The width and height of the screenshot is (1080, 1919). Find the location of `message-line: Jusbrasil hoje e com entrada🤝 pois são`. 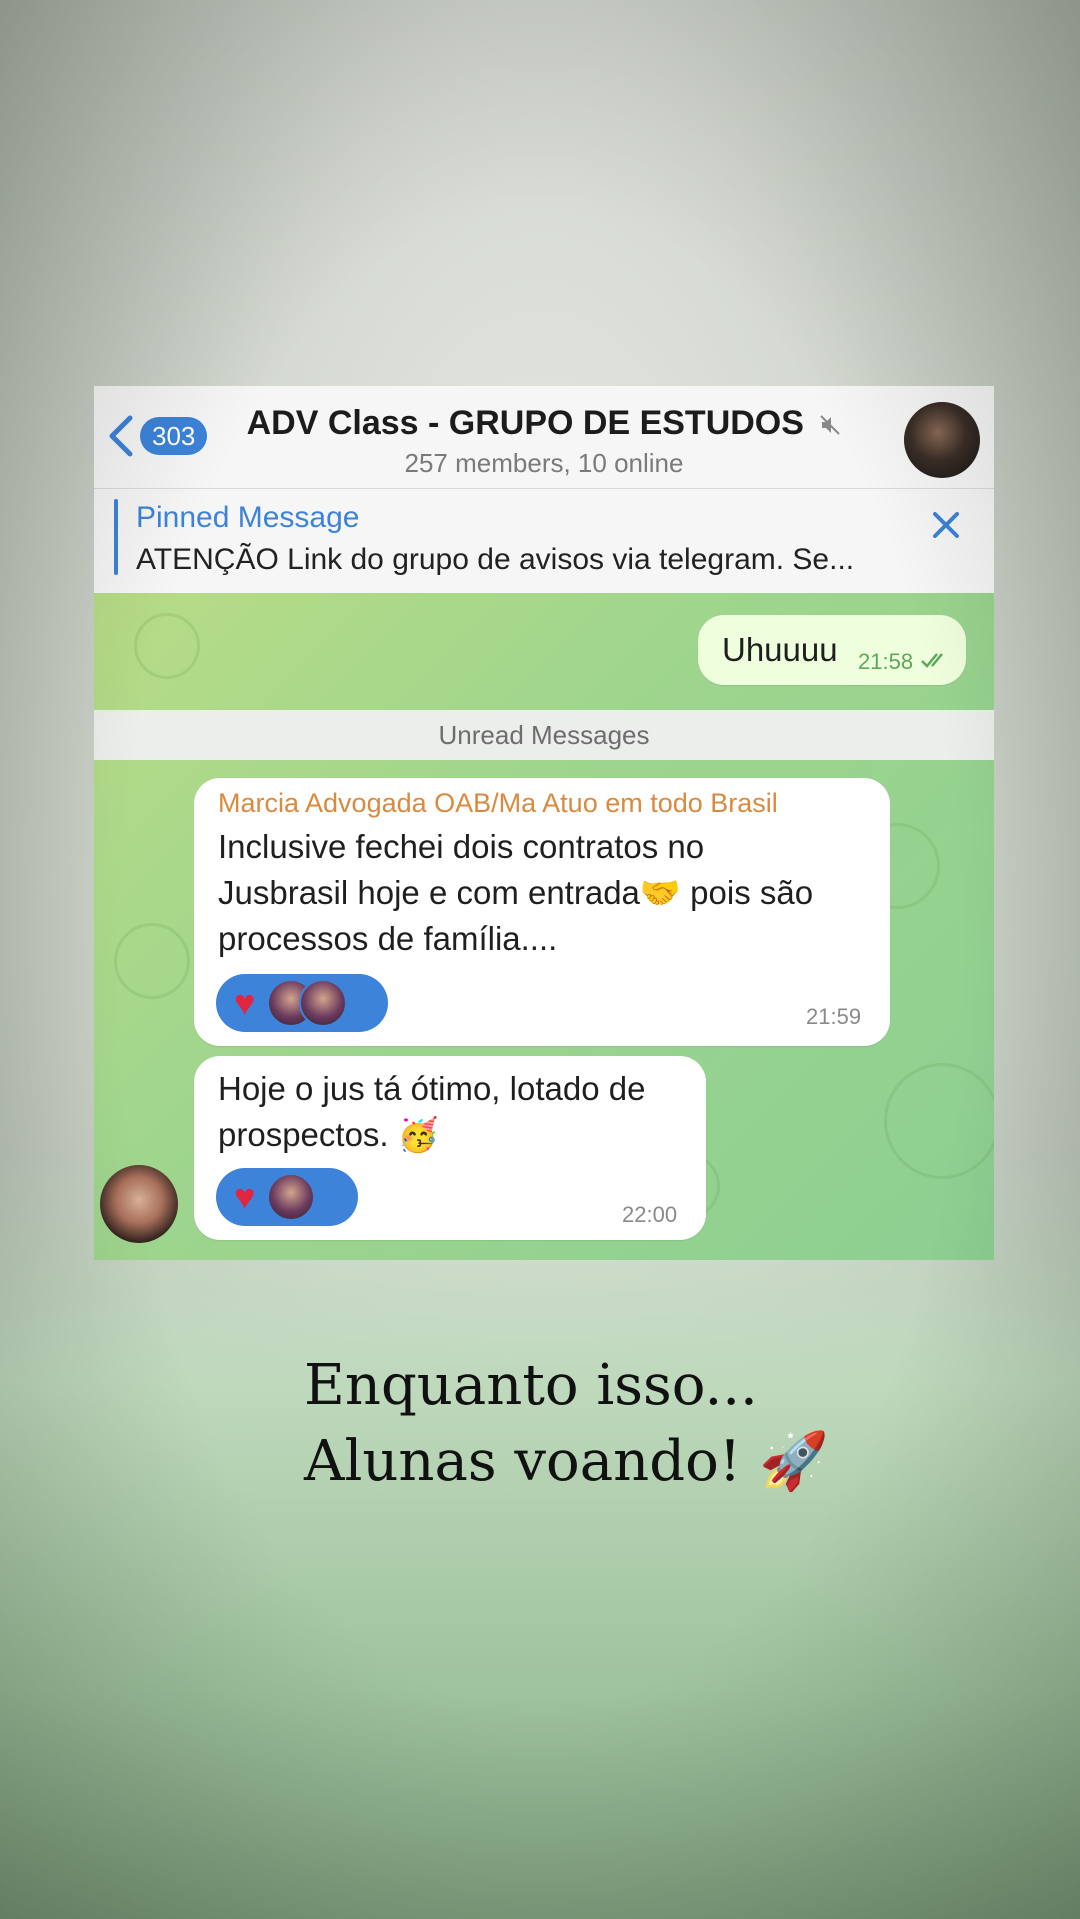

message-line: Jusbrasil hoje e com entrada🤝 pois são is located at coordinates (516, 892).